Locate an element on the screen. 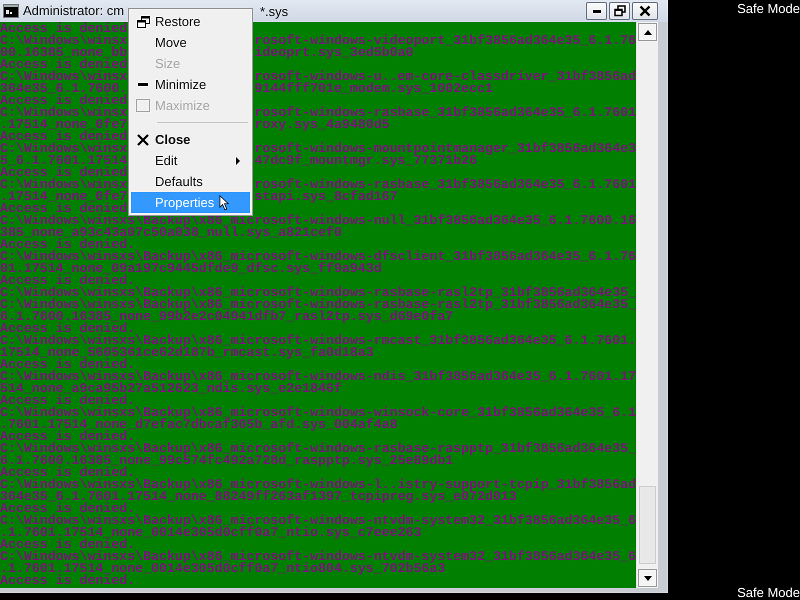 Image resolution: width=800 pixels, height=600 pixels. console-text: .1.7601.17514_none_0014e305d0cff0a7_ntio804.sys_702b56a3 is located at coordinates (223, 568).